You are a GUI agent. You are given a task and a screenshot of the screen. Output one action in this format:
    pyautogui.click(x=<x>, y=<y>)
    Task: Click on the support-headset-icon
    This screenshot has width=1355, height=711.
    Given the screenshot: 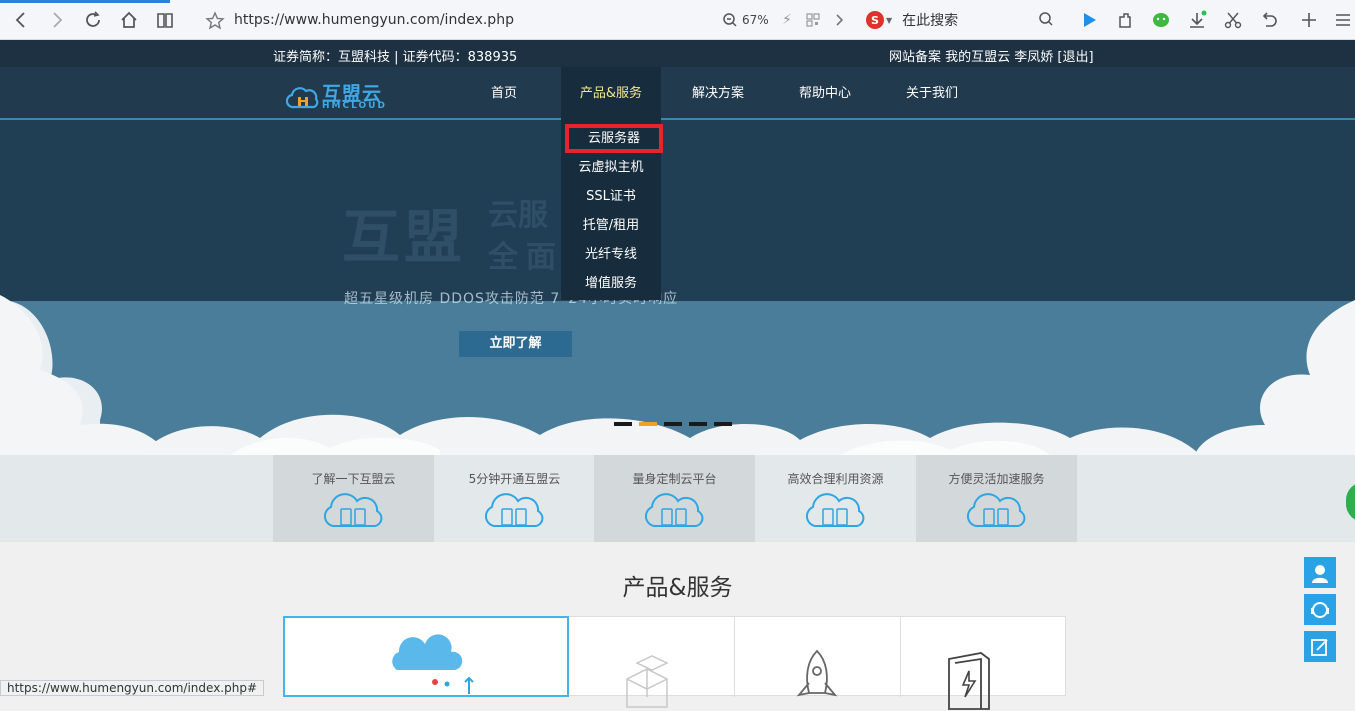 What is the action you would take?
    pyautogui.click(x=1320, y=609)
    